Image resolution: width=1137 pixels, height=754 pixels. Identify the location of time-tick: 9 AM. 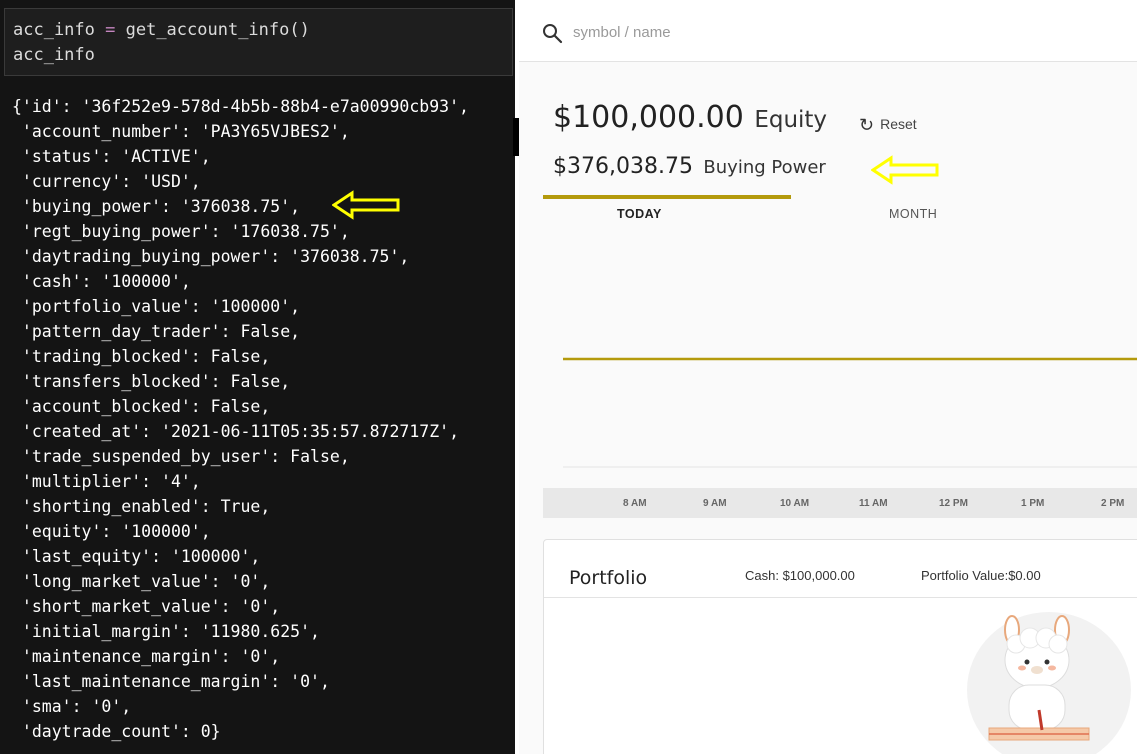
(715, 503).